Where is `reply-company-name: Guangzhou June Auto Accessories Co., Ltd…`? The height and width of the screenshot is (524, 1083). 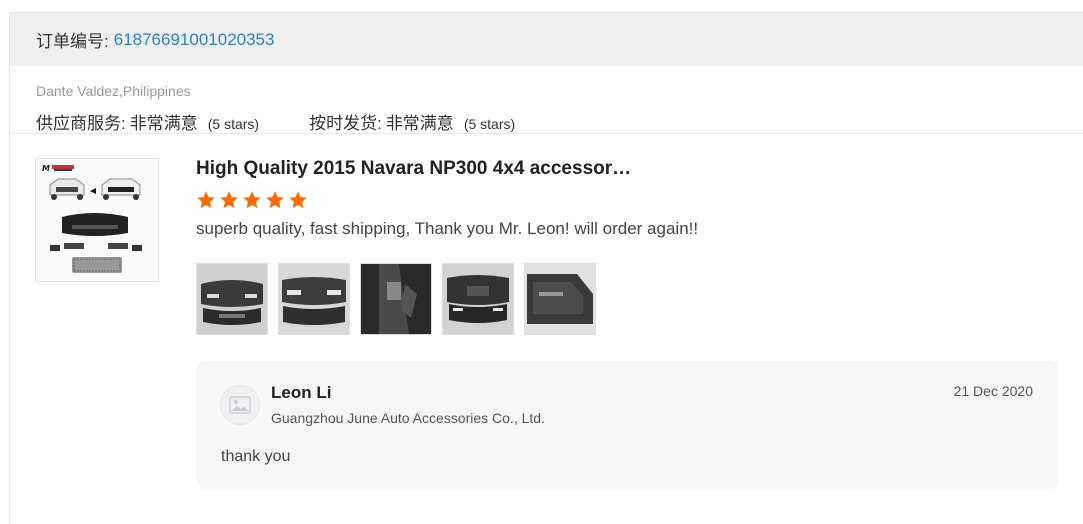 reply-company-name: Guangzhou June Auto Accessories Co., Ltd… is located at coordinates (408, 418).